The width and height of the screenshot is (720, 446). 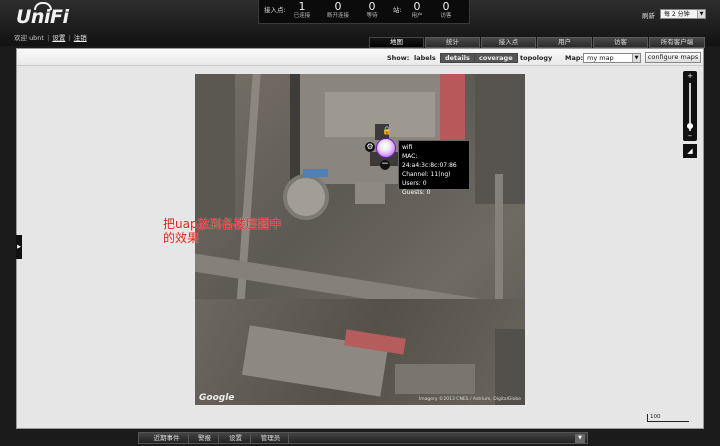 I want to click on tab-guests: 访客, so click(x=620, y=42).